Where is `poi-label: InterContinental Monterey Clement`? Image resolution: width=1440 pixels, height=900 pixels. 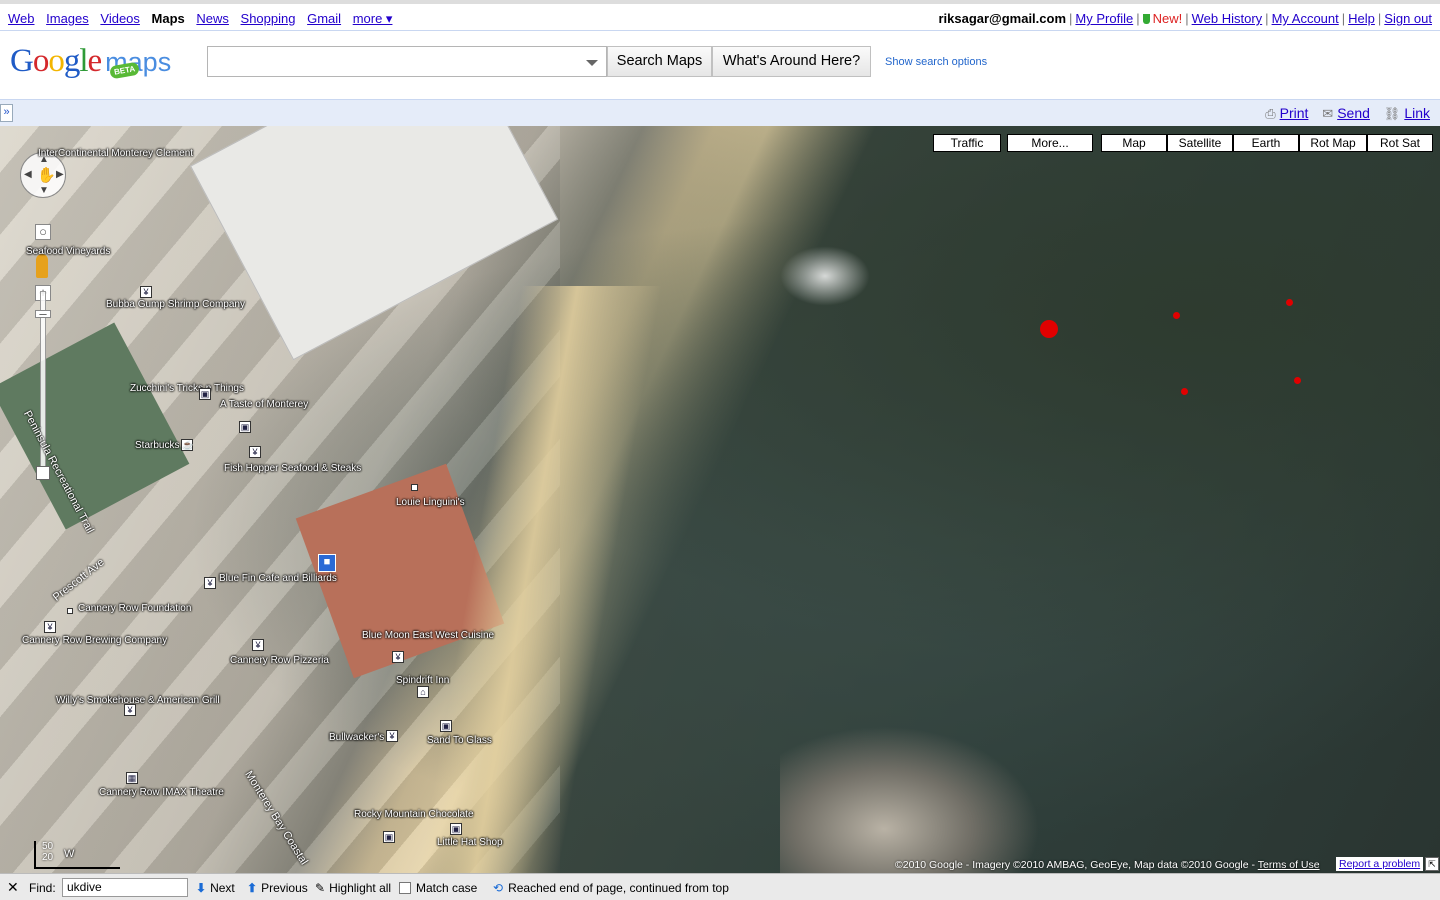 poi-label: InterContinental Monterey Clement is located at coordinates (115, 153).